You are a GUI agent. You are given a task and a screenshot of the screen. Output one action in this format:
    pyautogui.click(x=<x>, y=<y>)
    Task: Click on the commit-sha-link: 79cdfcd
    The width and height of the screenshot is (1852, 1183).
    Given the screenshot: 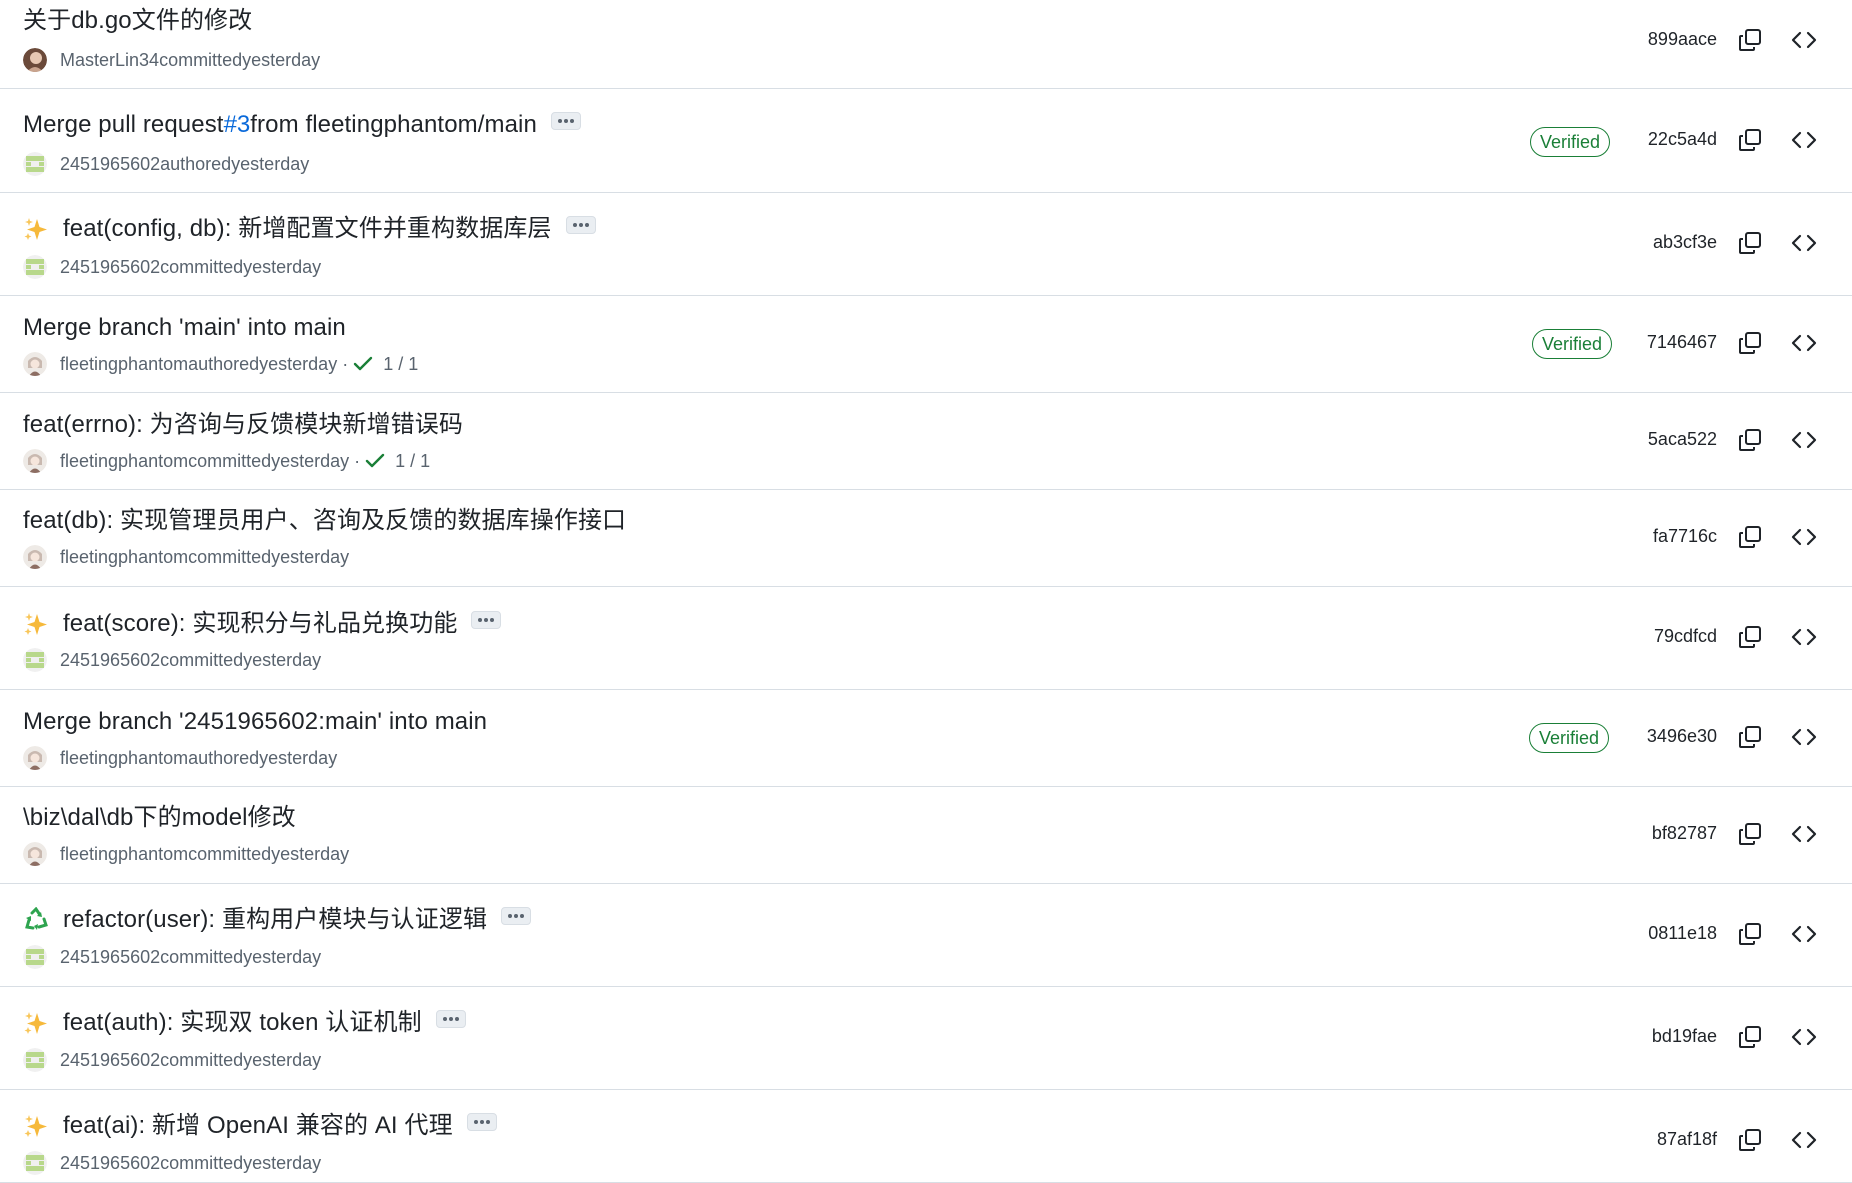 What is the action you would take?
    pyautogui.click(x=1685, y=636)
    